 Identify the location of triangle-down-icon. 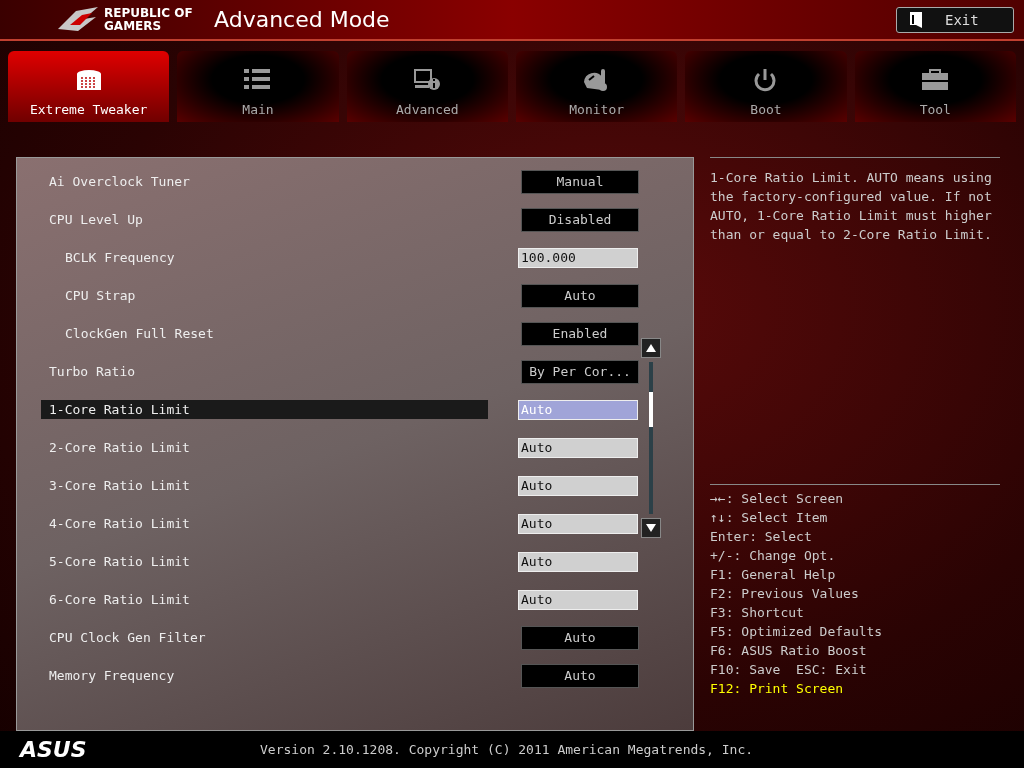
(651, 527).